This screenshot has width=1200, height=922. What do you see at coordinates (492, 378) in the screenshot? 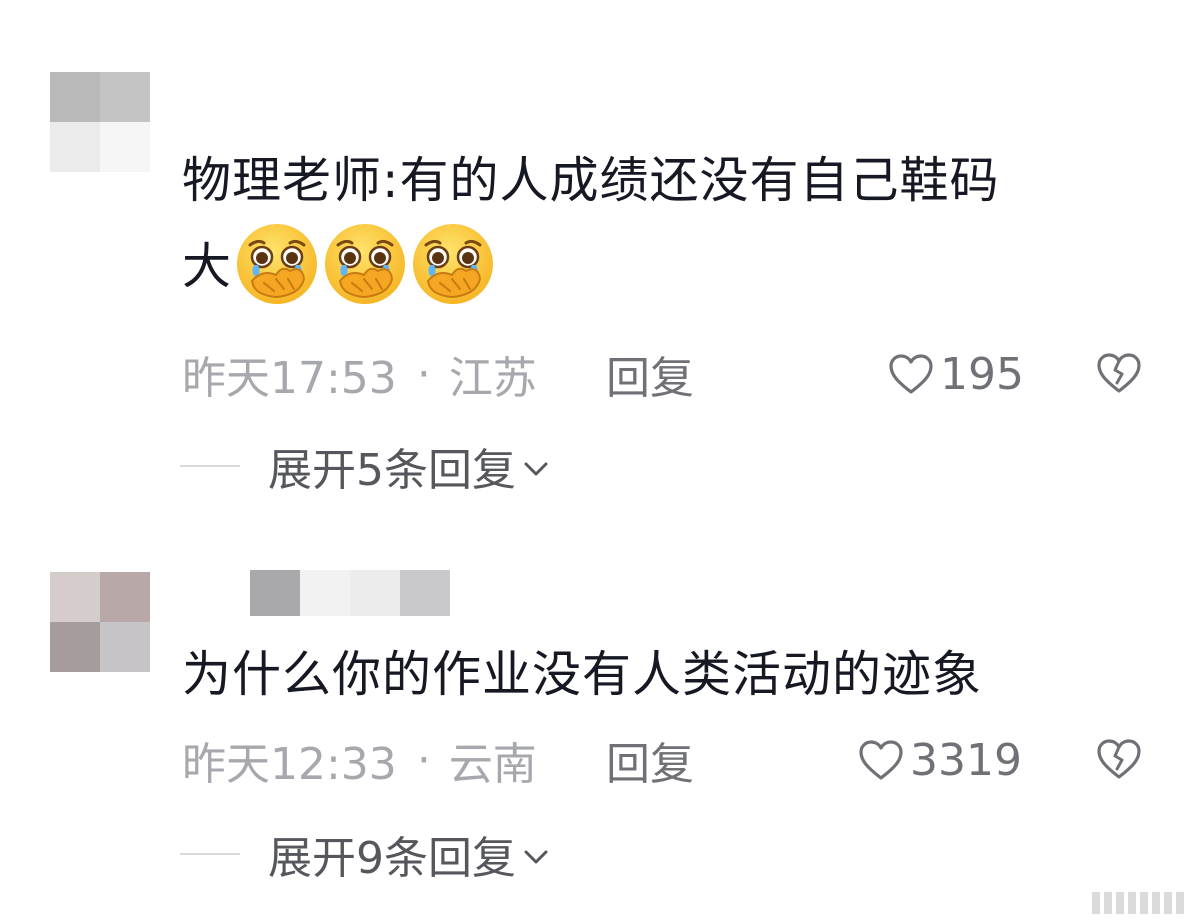
I see `comment-location: 江苏` at bounding box center [492, 378].